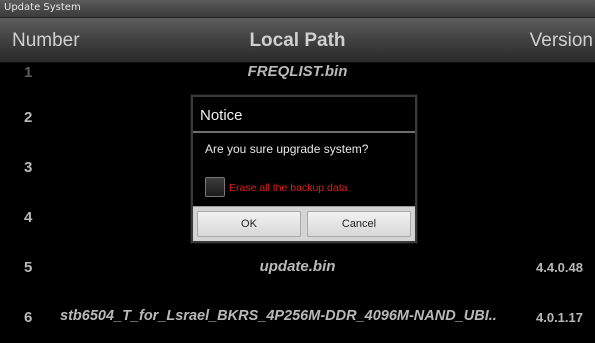  I want to click on row-path: update.bin, so click(297, 266).